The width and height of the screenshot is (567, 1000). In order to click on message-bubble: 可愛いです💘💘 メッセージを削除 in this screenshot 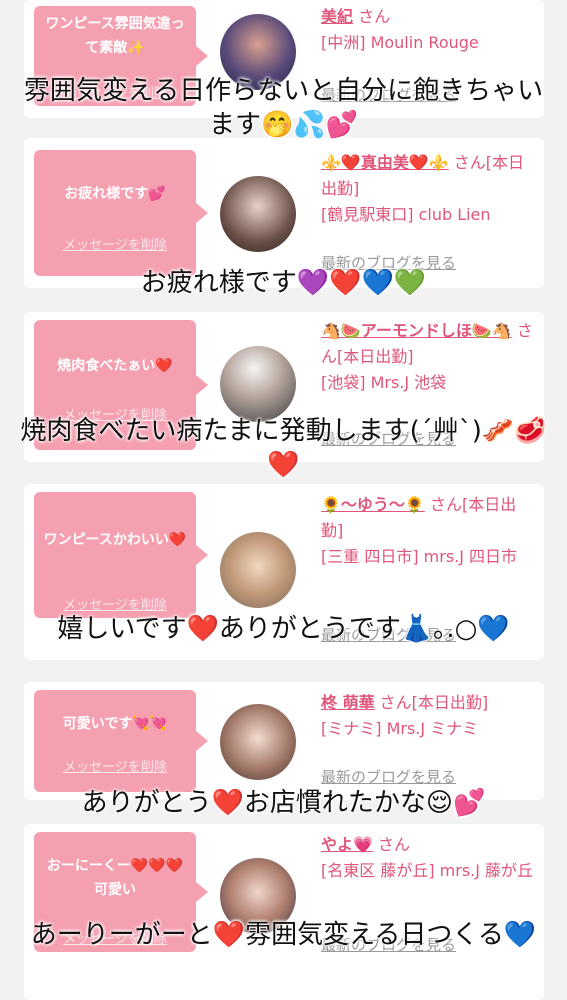, I will do `click(121, 741)`.